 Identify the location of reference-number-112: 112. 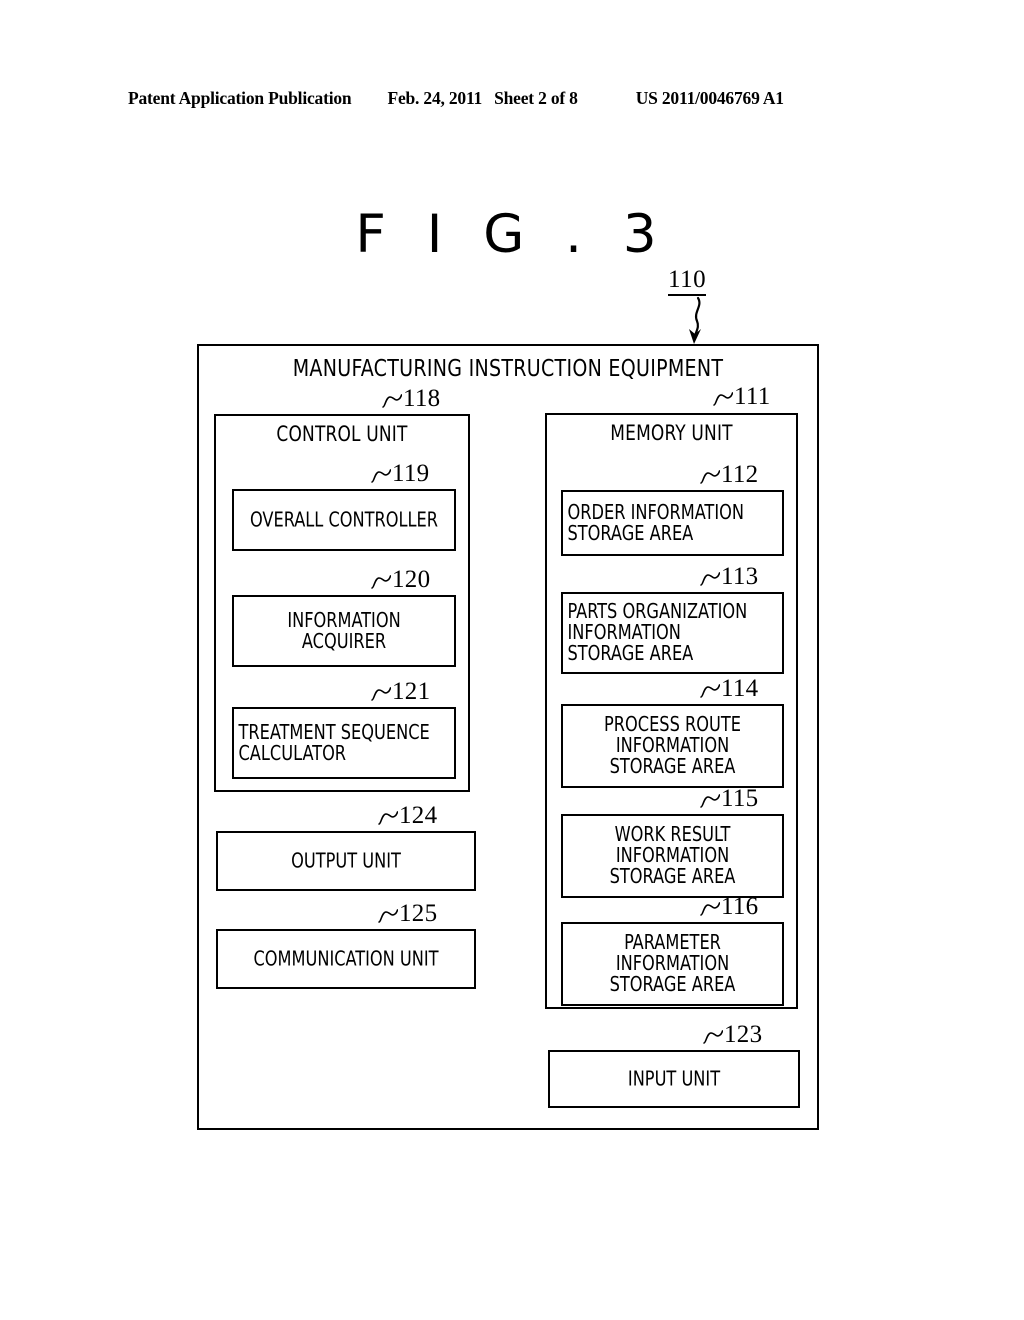
(740, 474).